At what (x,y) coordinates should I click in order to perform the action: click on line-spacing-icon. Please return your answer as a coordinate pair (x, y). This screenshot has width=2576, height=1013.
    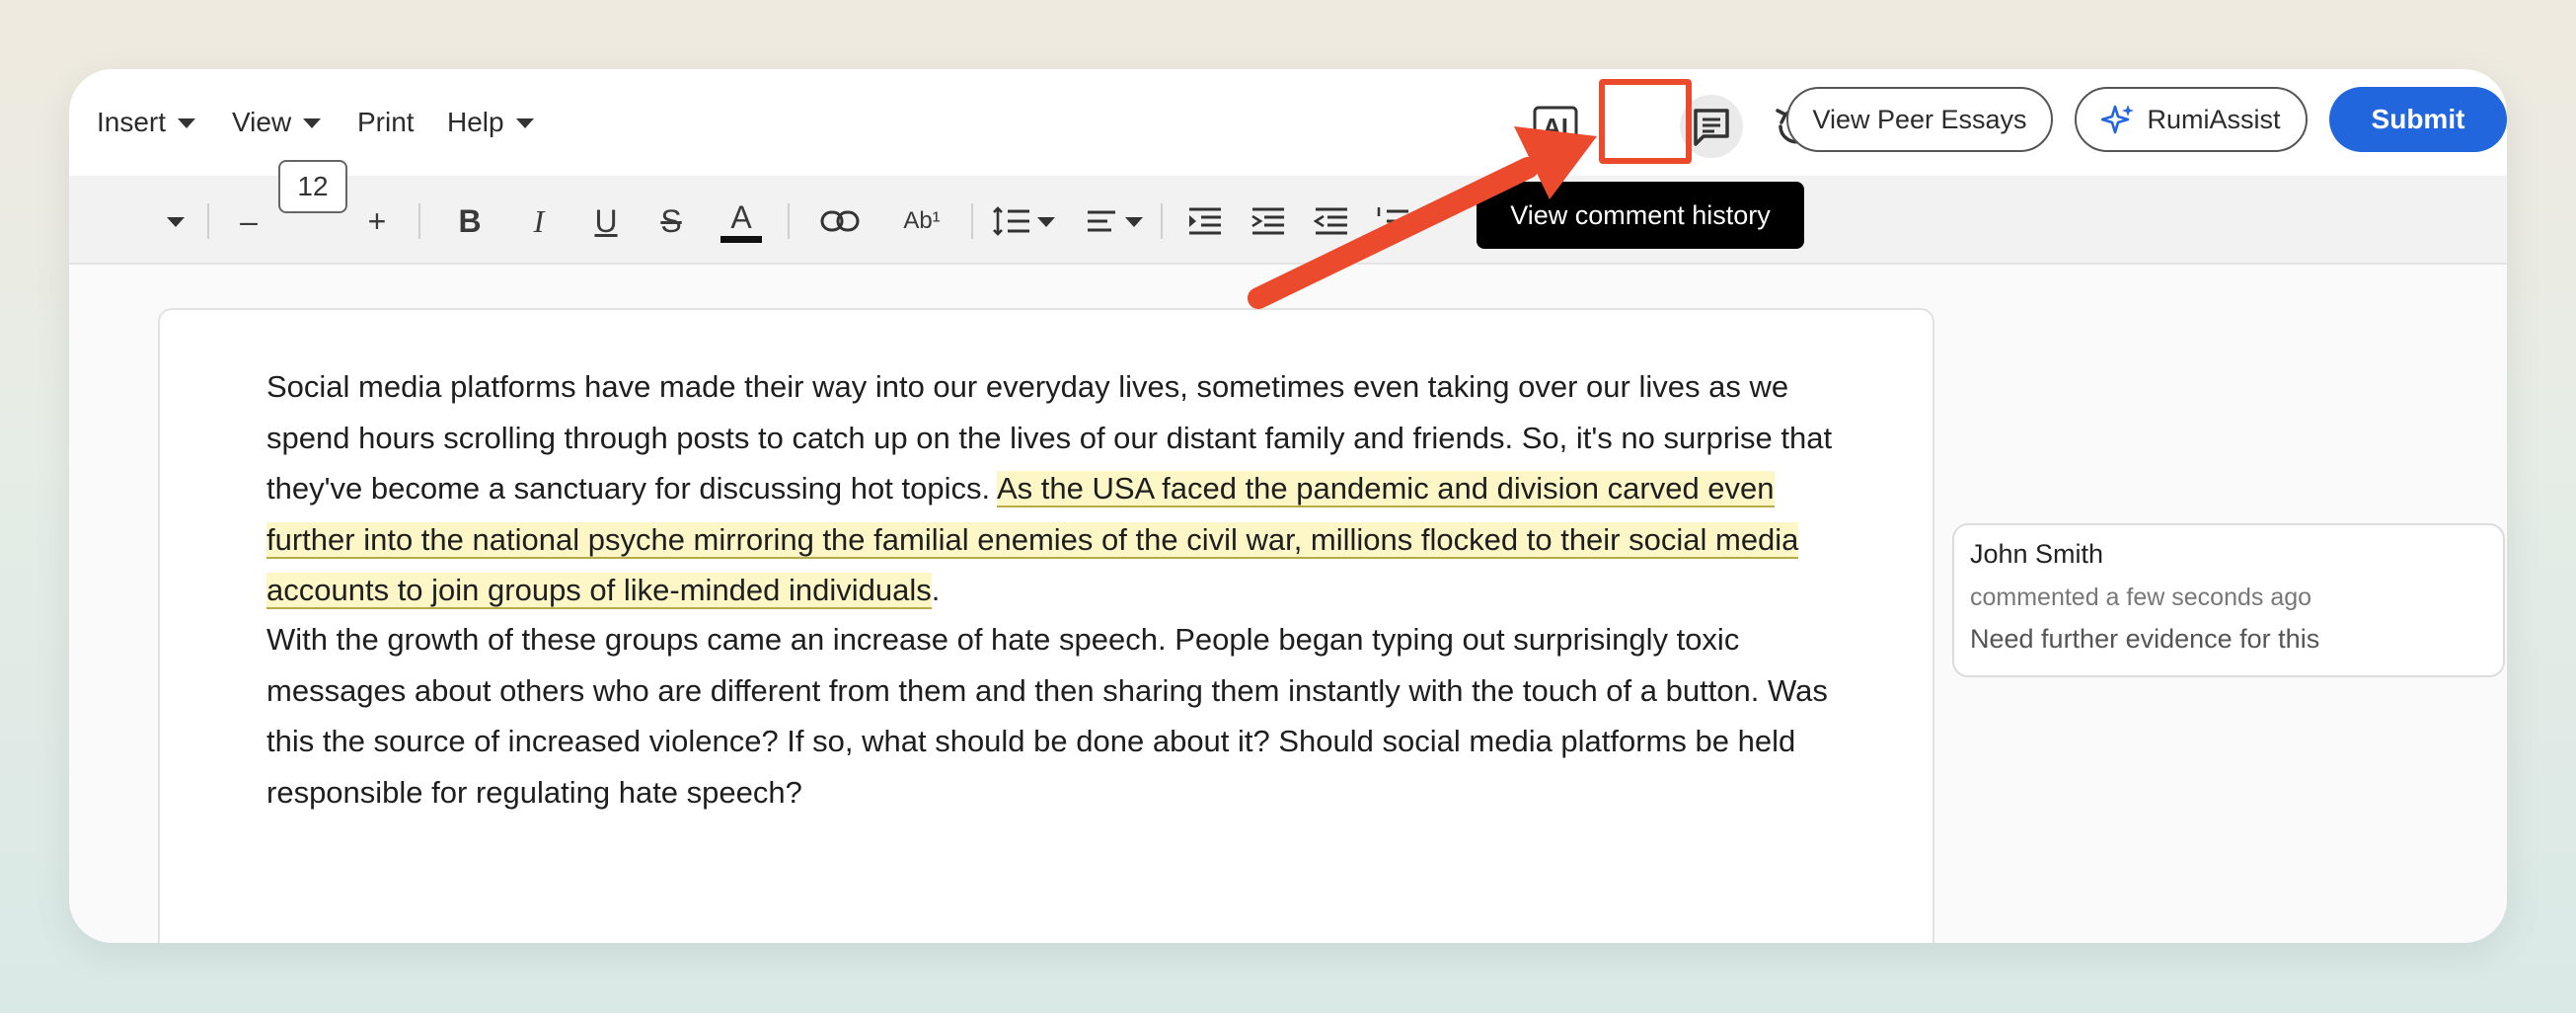
    Looking at the image, I should click on (1011, 221).